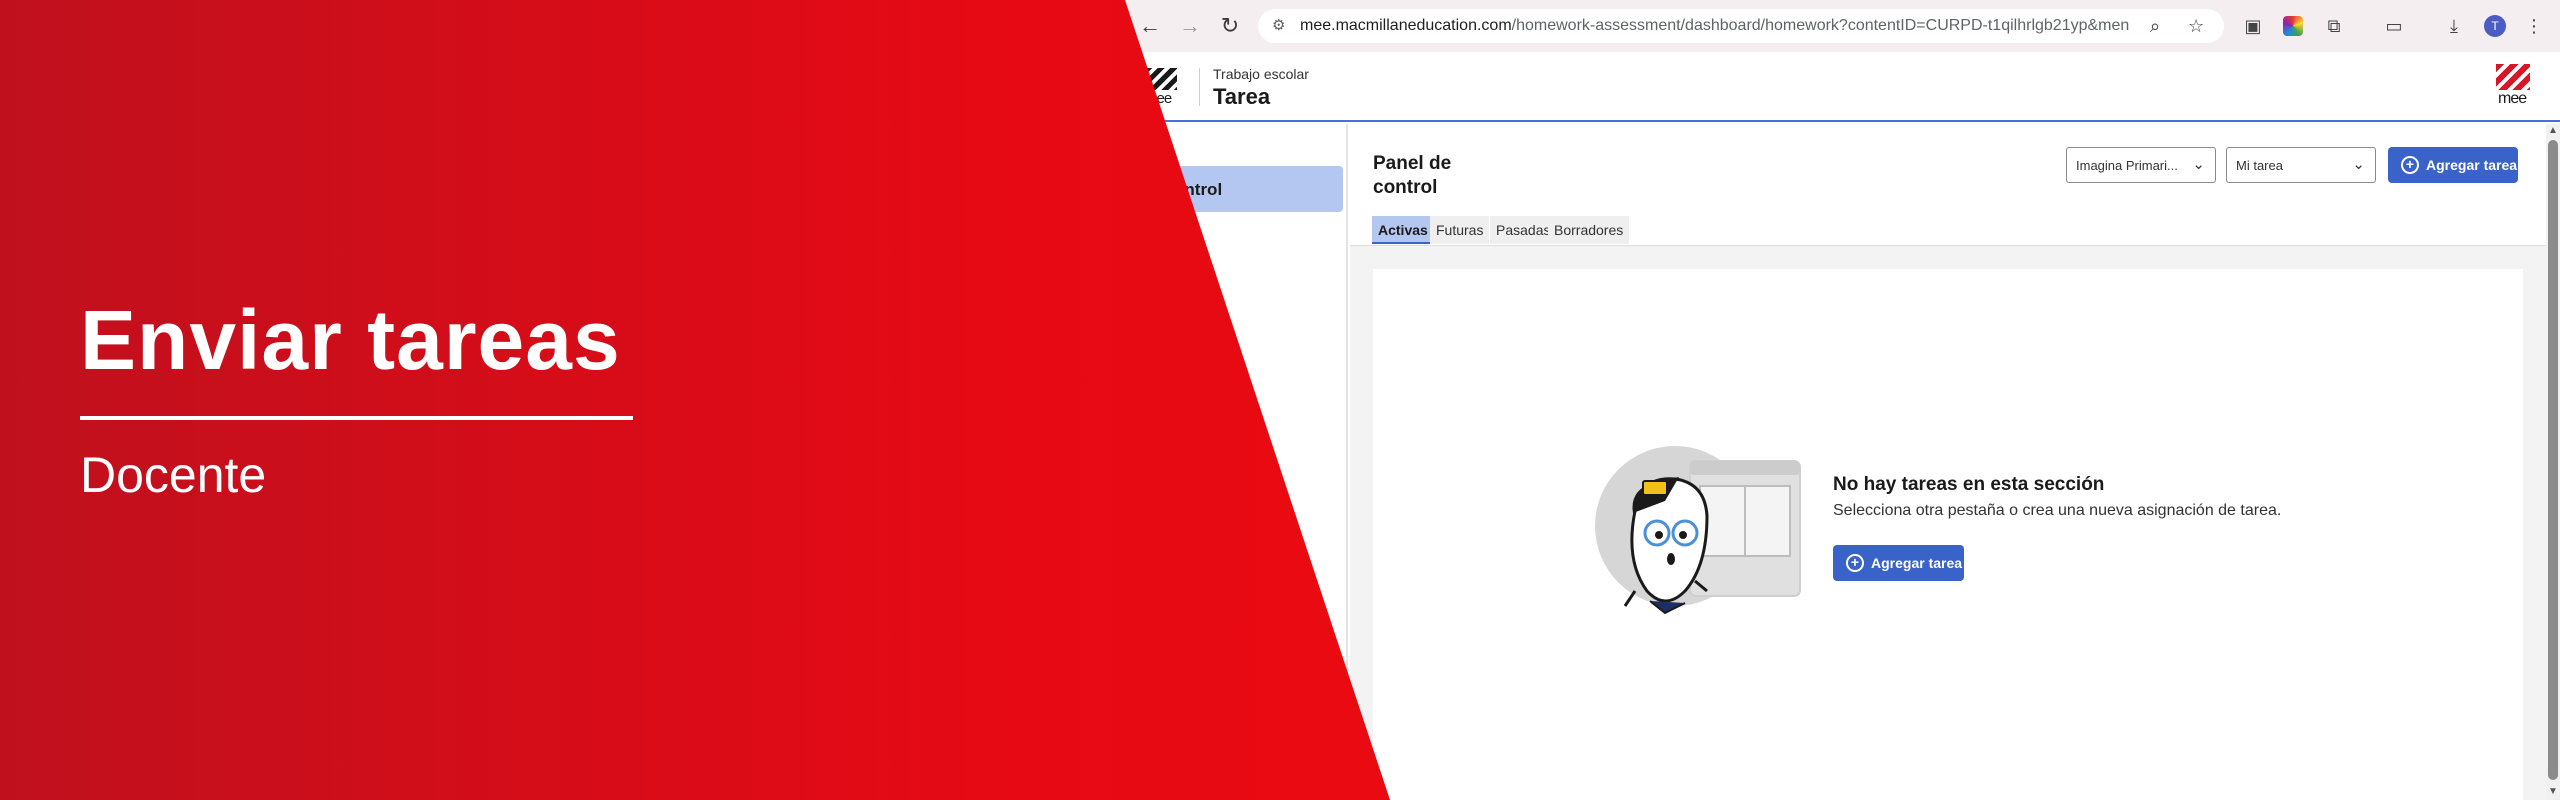 The width and height of the screenshot is (2560, 800). I want to click on tab-search-icon: ▭, so click(2394, 26).